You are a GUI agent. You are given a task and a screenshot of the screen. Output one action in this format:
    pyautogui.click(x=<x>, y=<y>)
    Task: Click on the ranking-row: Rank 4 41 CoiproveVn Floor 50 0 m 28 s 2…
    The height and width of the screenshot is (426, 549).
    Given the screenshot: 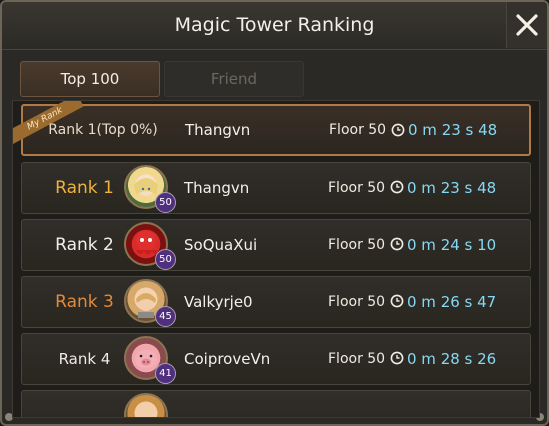 What is the action you would take?
    pyautogui.click(x=276, y=359)
    